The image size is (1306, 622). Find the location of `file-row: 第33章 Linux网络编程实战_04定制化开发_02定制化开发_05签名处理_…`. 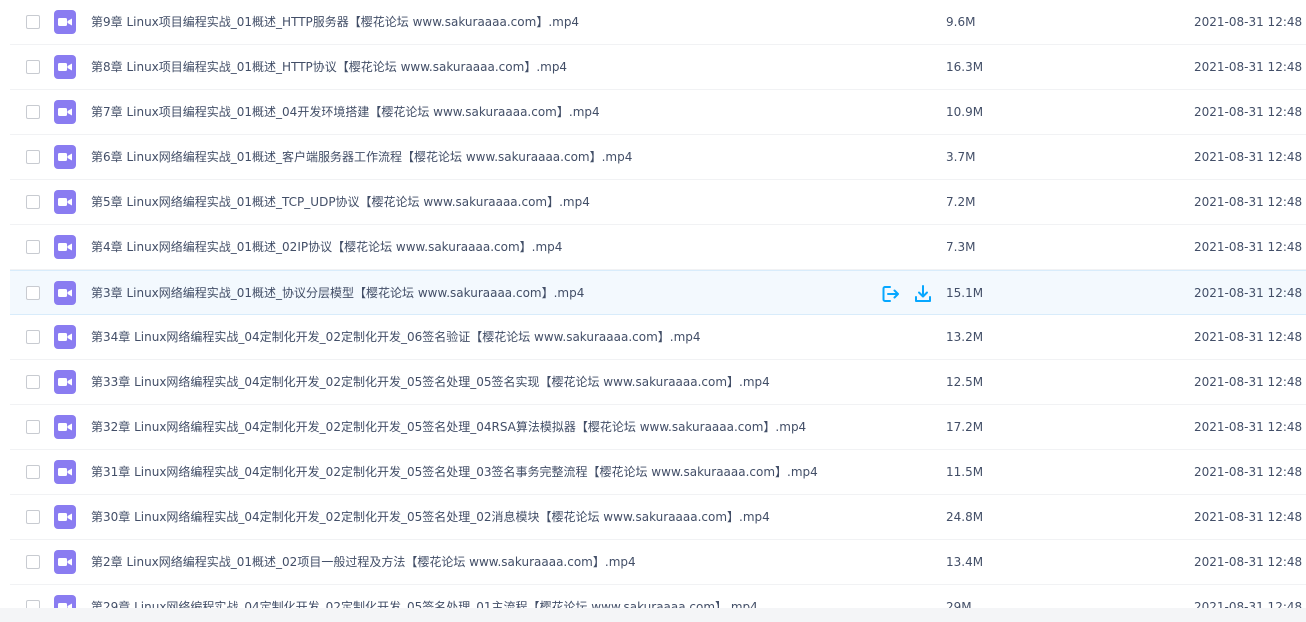

file-row: 第33章 Linux网络编程实战_04定制化开发_02定制化开发_05签名处理_… is located at coordinates (658, 382).